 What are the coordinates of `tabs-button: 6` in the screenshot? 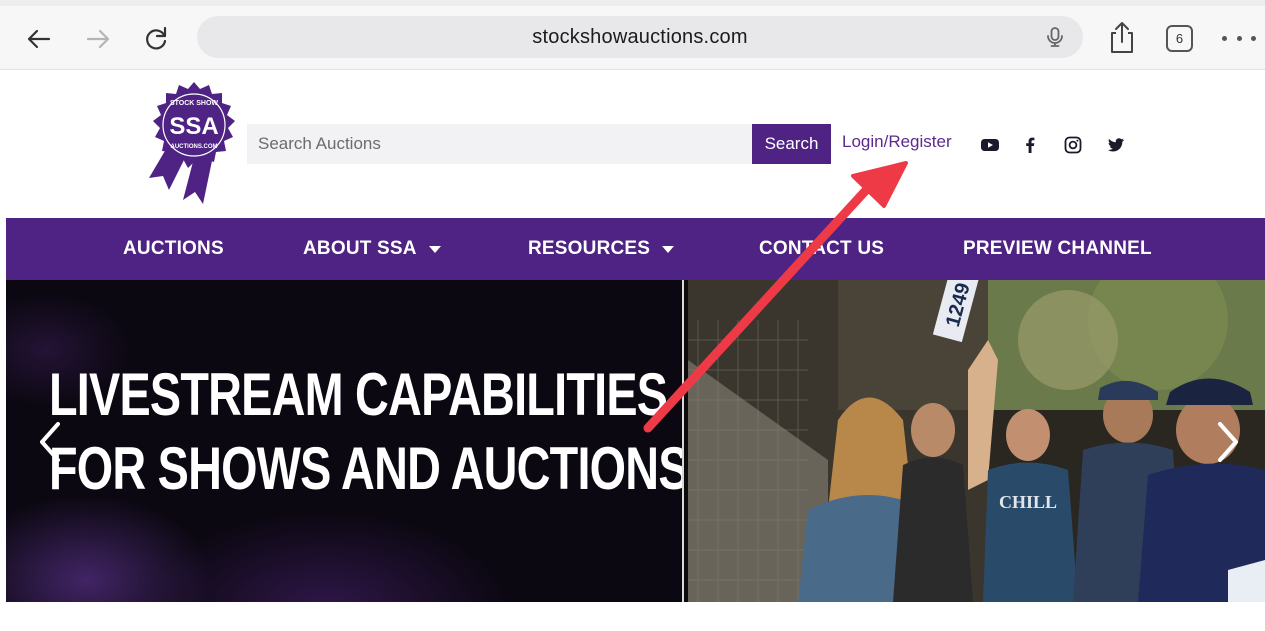 It's located at (1179, 38).